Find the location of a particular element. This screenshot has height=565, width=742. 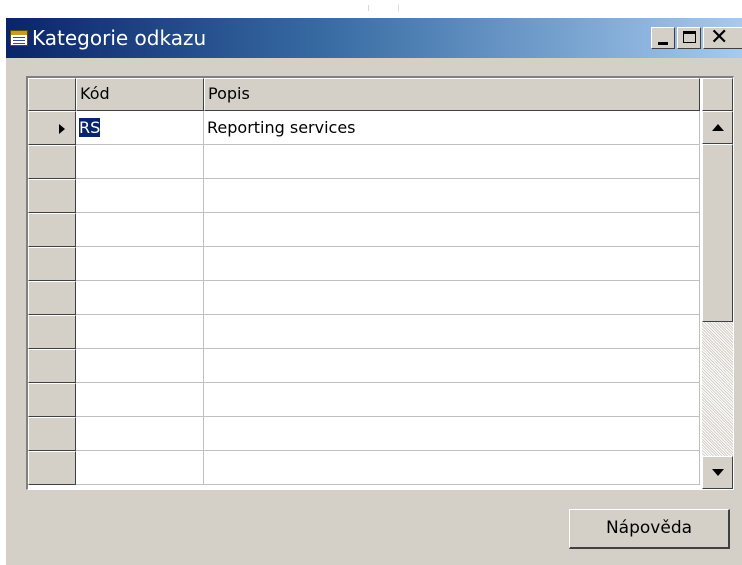

close-button: ✕ is located at coordinates (722, 37).